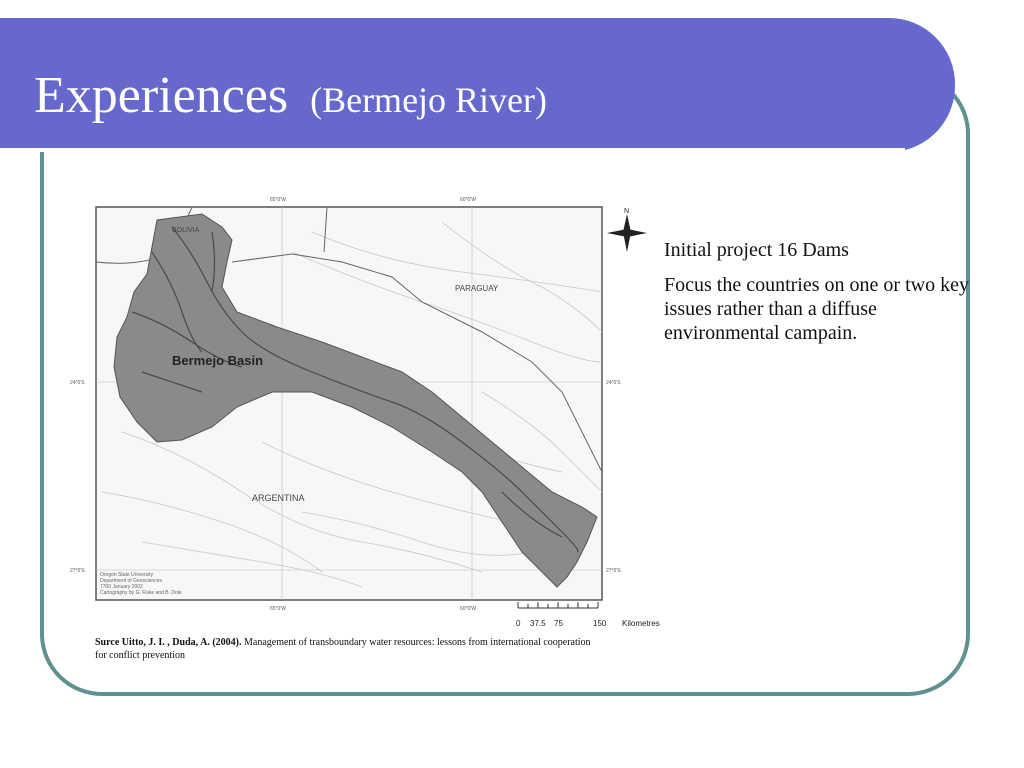 This screenshot has height=768, width=1024. Describe the element at coordinates (641, 623) in the screenshot. I see `scale-unit: Kilometres` at that location.